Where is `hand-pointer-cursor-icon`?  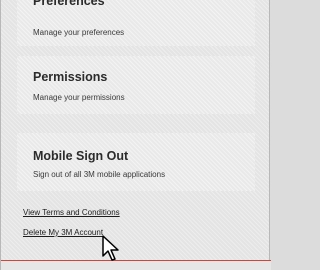 hand-pointer-cursor-icon is located at coordinates (110, 248).